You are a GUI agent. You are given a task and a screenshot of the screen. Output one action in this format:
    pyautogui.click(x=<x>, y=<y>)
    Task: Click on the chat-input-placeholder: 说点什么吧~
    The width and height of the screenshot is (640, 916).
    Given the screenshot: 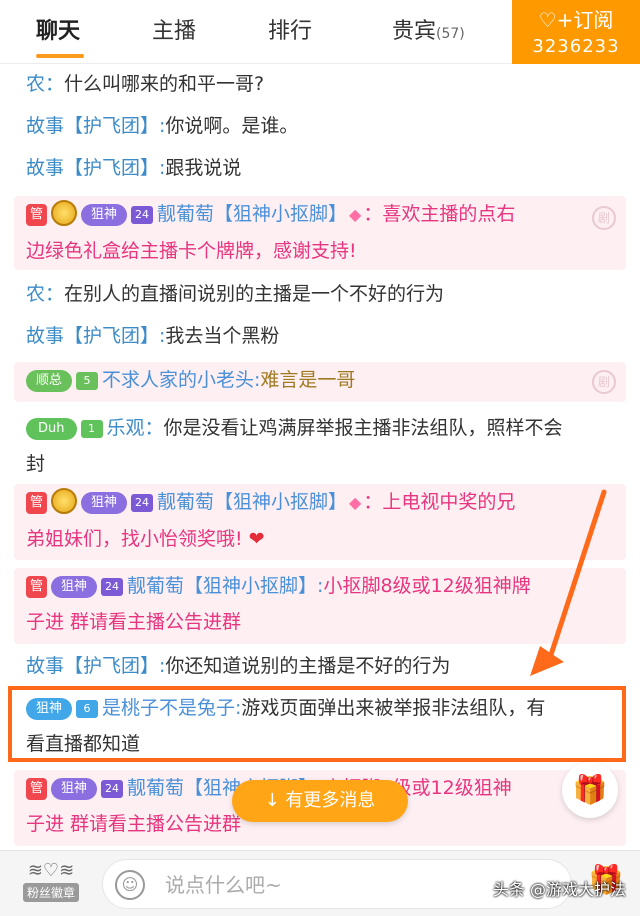 What is the action you would take?
    pyautogui.click(x=223, y=885)
    